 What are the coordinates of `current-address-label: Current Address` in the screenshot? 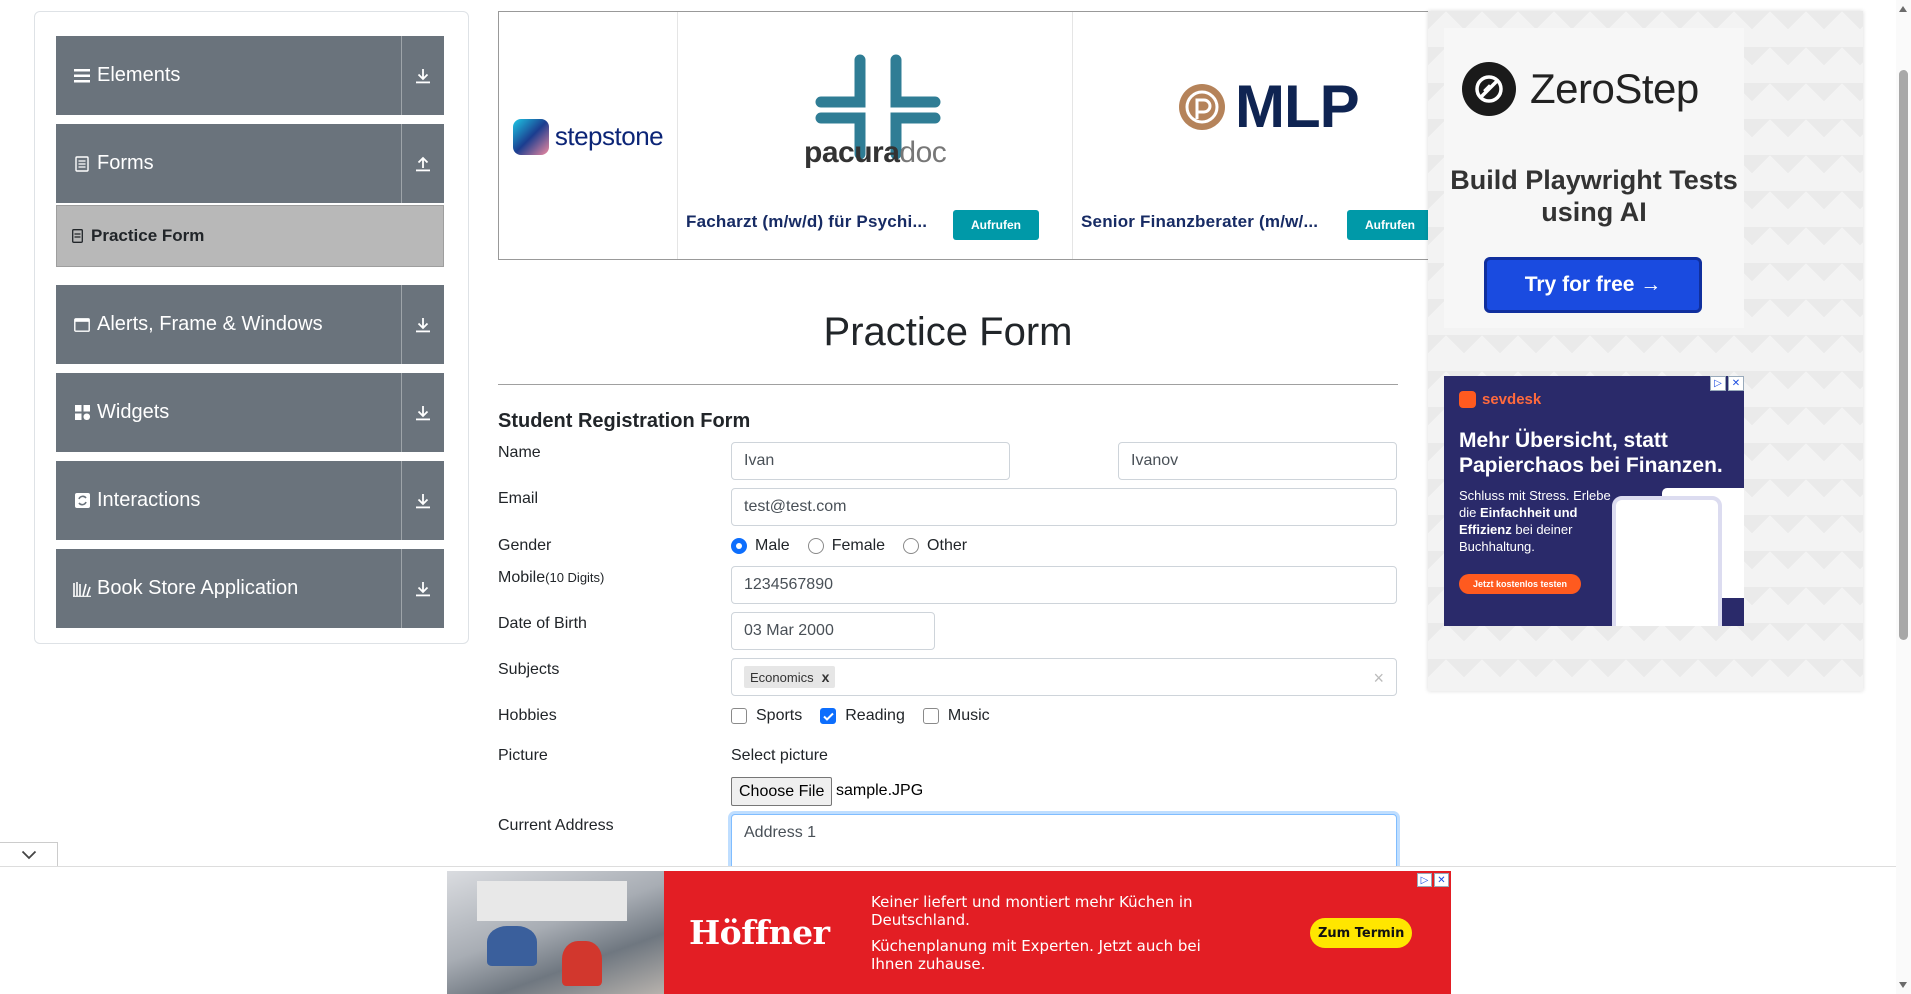 It's located at (556, 825).